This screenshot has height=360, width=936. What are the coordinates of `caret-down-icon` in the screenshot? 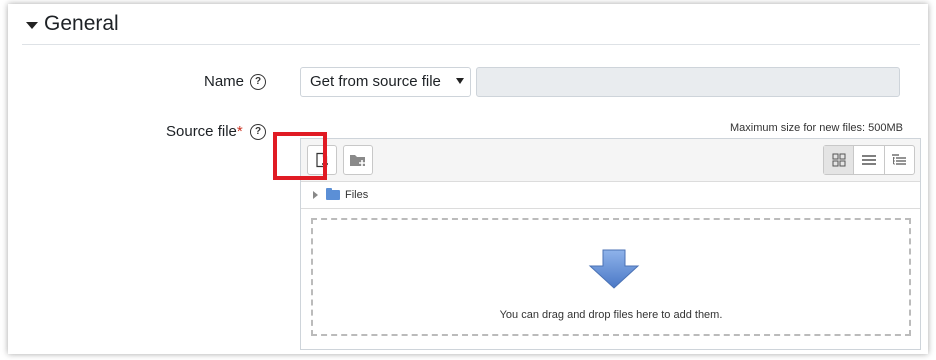 It's located at (32, 25).